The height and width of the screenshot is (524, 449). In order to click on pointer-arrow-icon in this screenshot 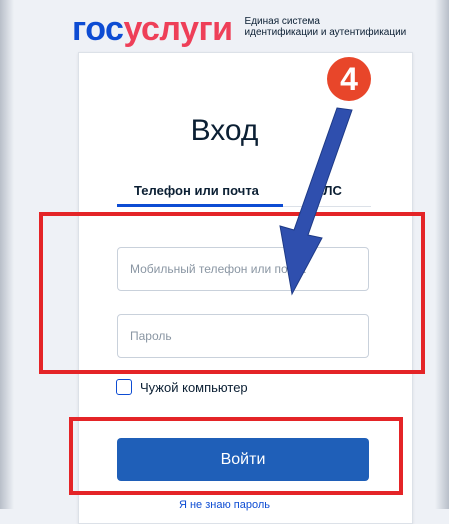, I will do `click(316, 201)`.